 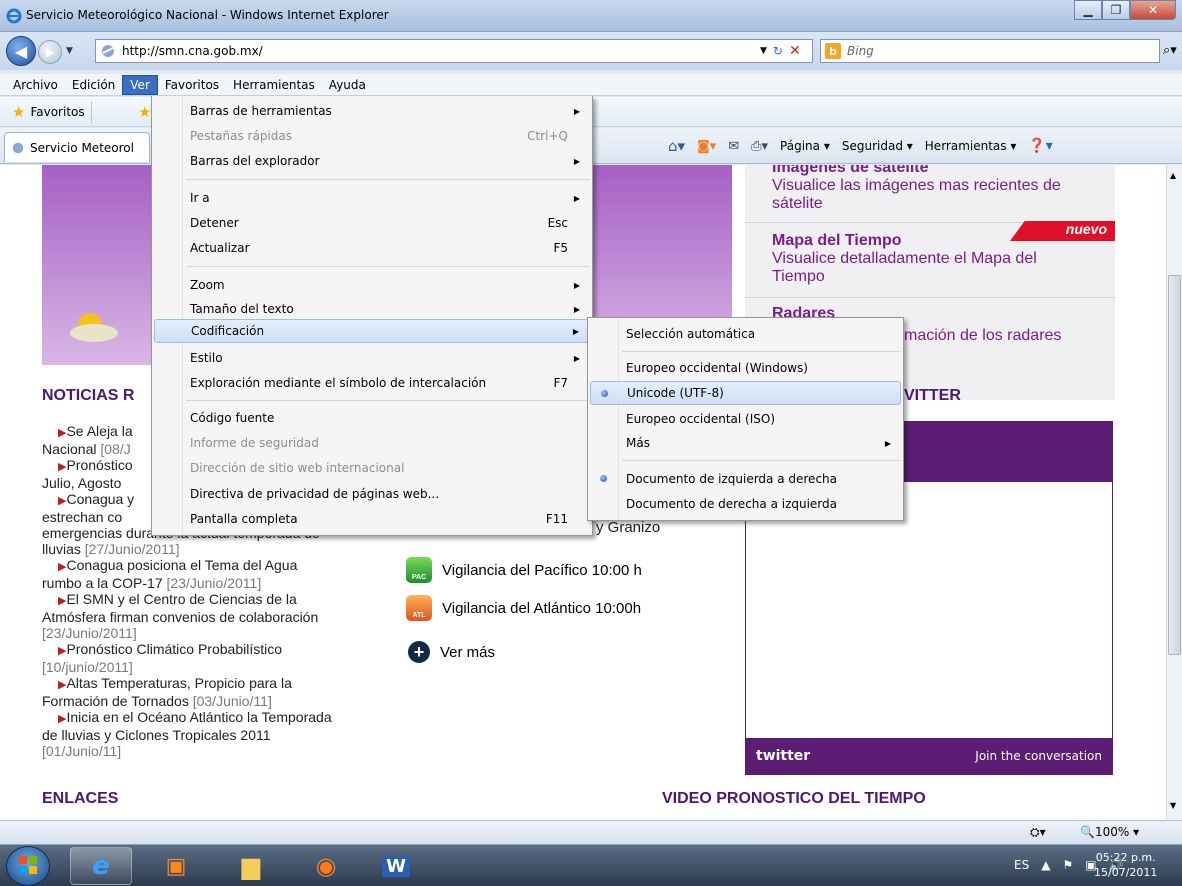 I want to click on menu-item-zoom: Zoom ▶, so click(x=372, y=285).